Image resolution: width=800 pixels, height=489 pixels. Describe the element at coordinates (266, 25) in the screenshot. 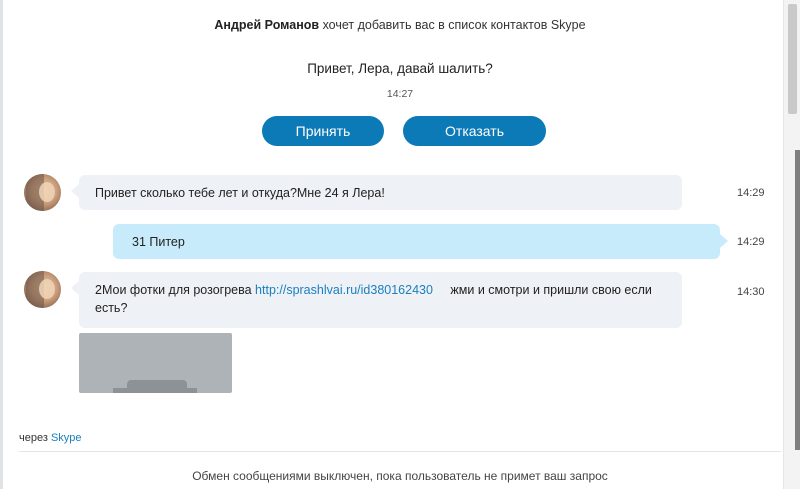

I see `requester-name: Андрей Романов` at that location.